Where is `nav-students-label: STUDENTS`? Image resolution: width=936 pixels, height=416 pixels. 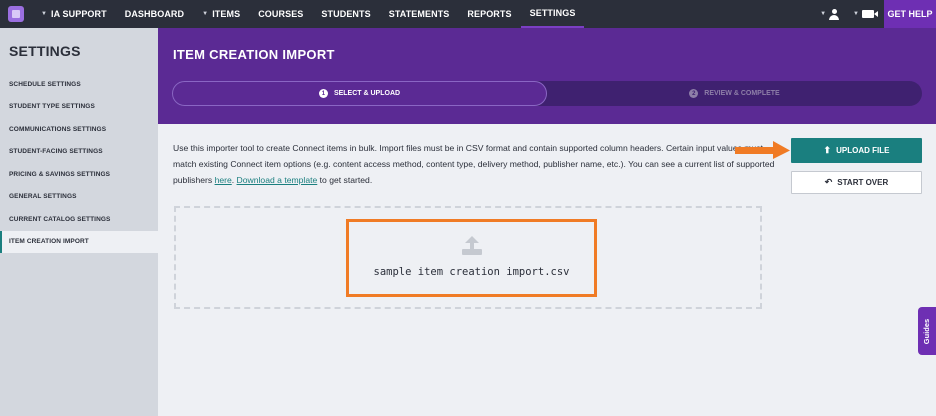
nav-students-label: STUDENTS is located at coordinates (346, 14).